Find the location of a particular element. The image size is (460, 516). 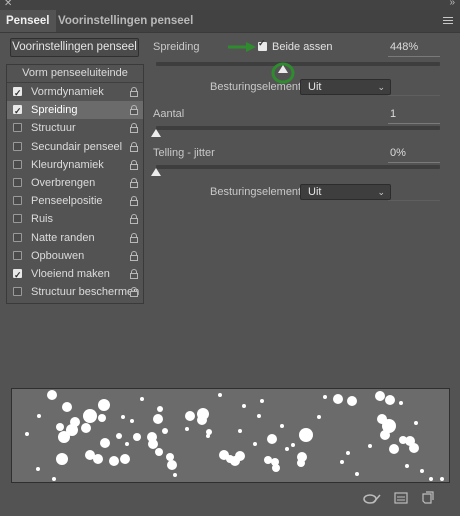

scatter-label: Spreiding is located at coordinates (176, 47).